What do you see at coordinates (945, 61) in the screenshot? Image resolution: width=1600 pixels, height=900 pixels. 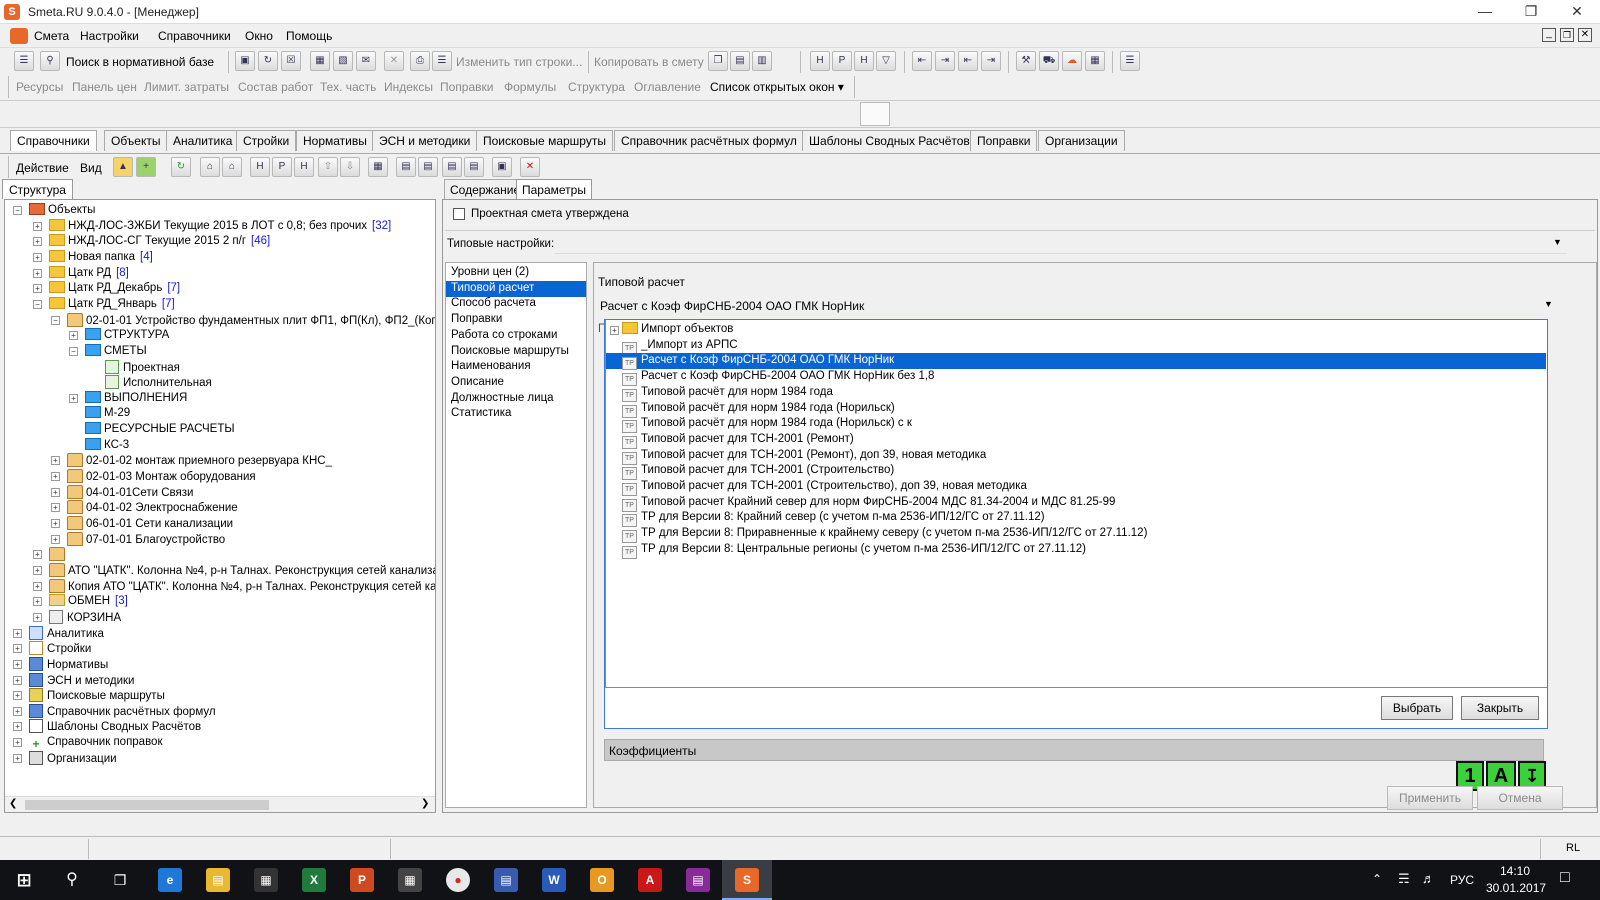 I see `indent-icon-2: ⇥` at bounding box center [945, 61].